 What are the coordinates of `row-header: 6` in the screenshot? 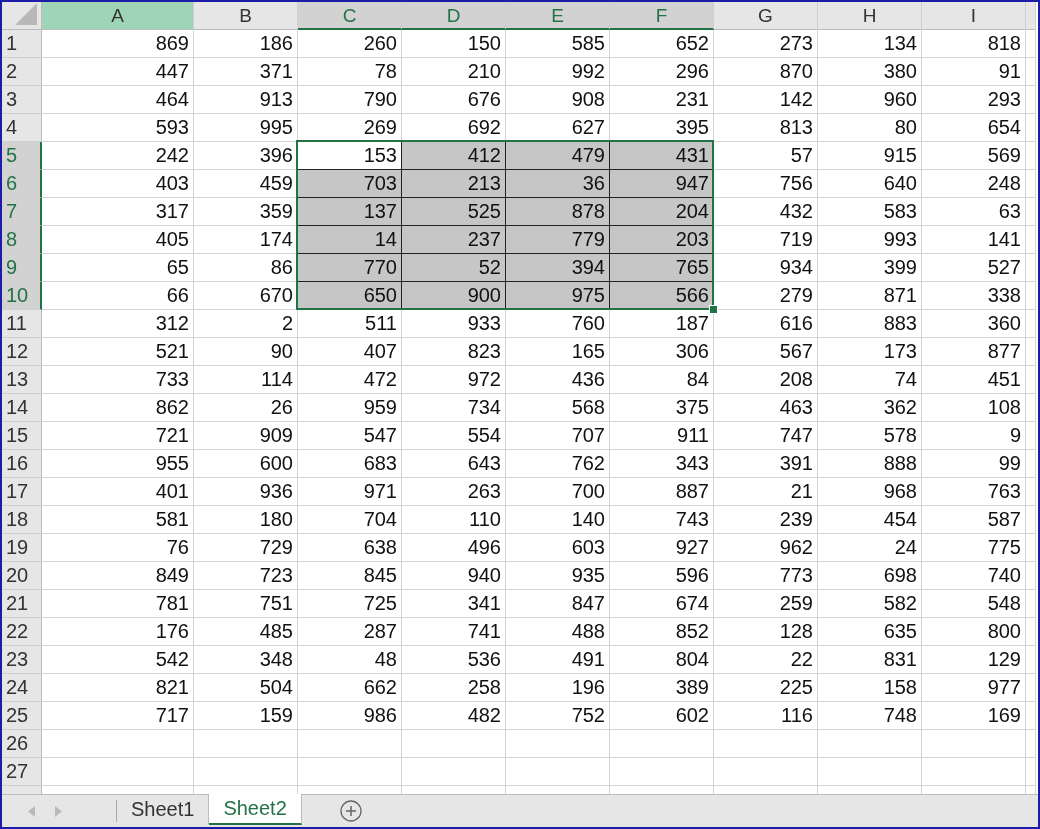 It's located at (22, 184).